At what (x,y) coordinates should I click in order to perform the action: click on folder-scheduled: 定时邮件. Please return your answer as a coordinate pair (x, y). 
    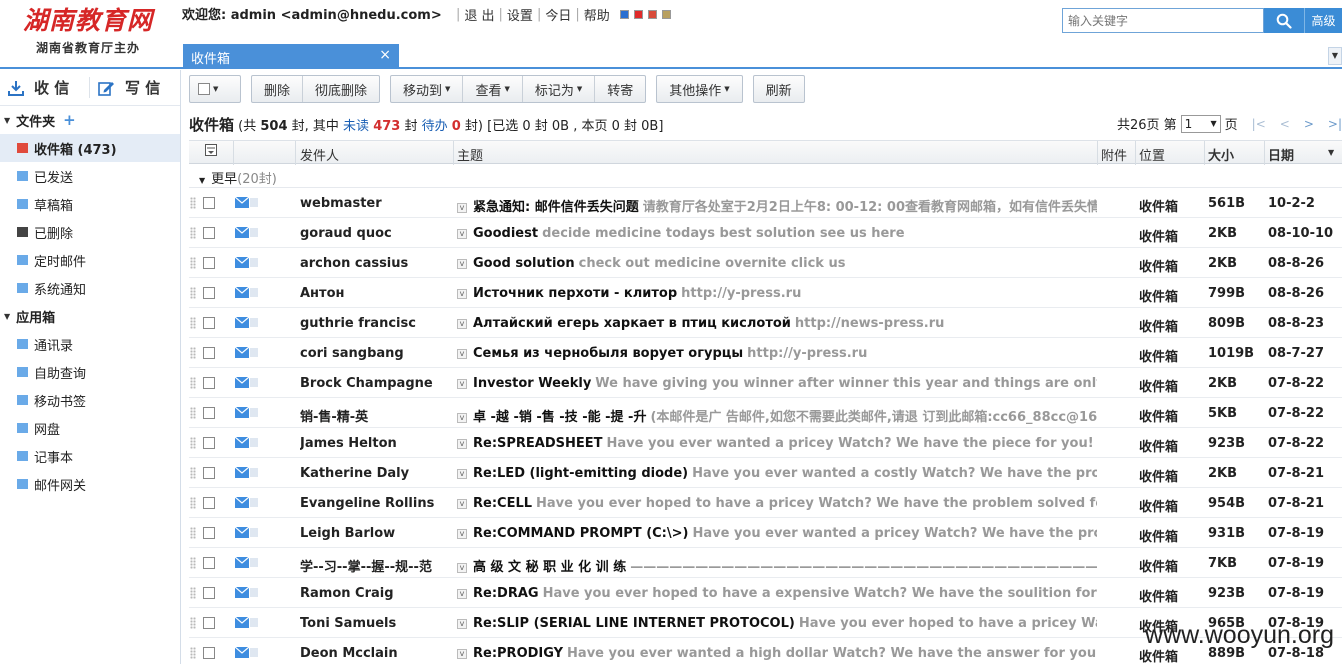
    Looking at the image, I should click on (90, 260).